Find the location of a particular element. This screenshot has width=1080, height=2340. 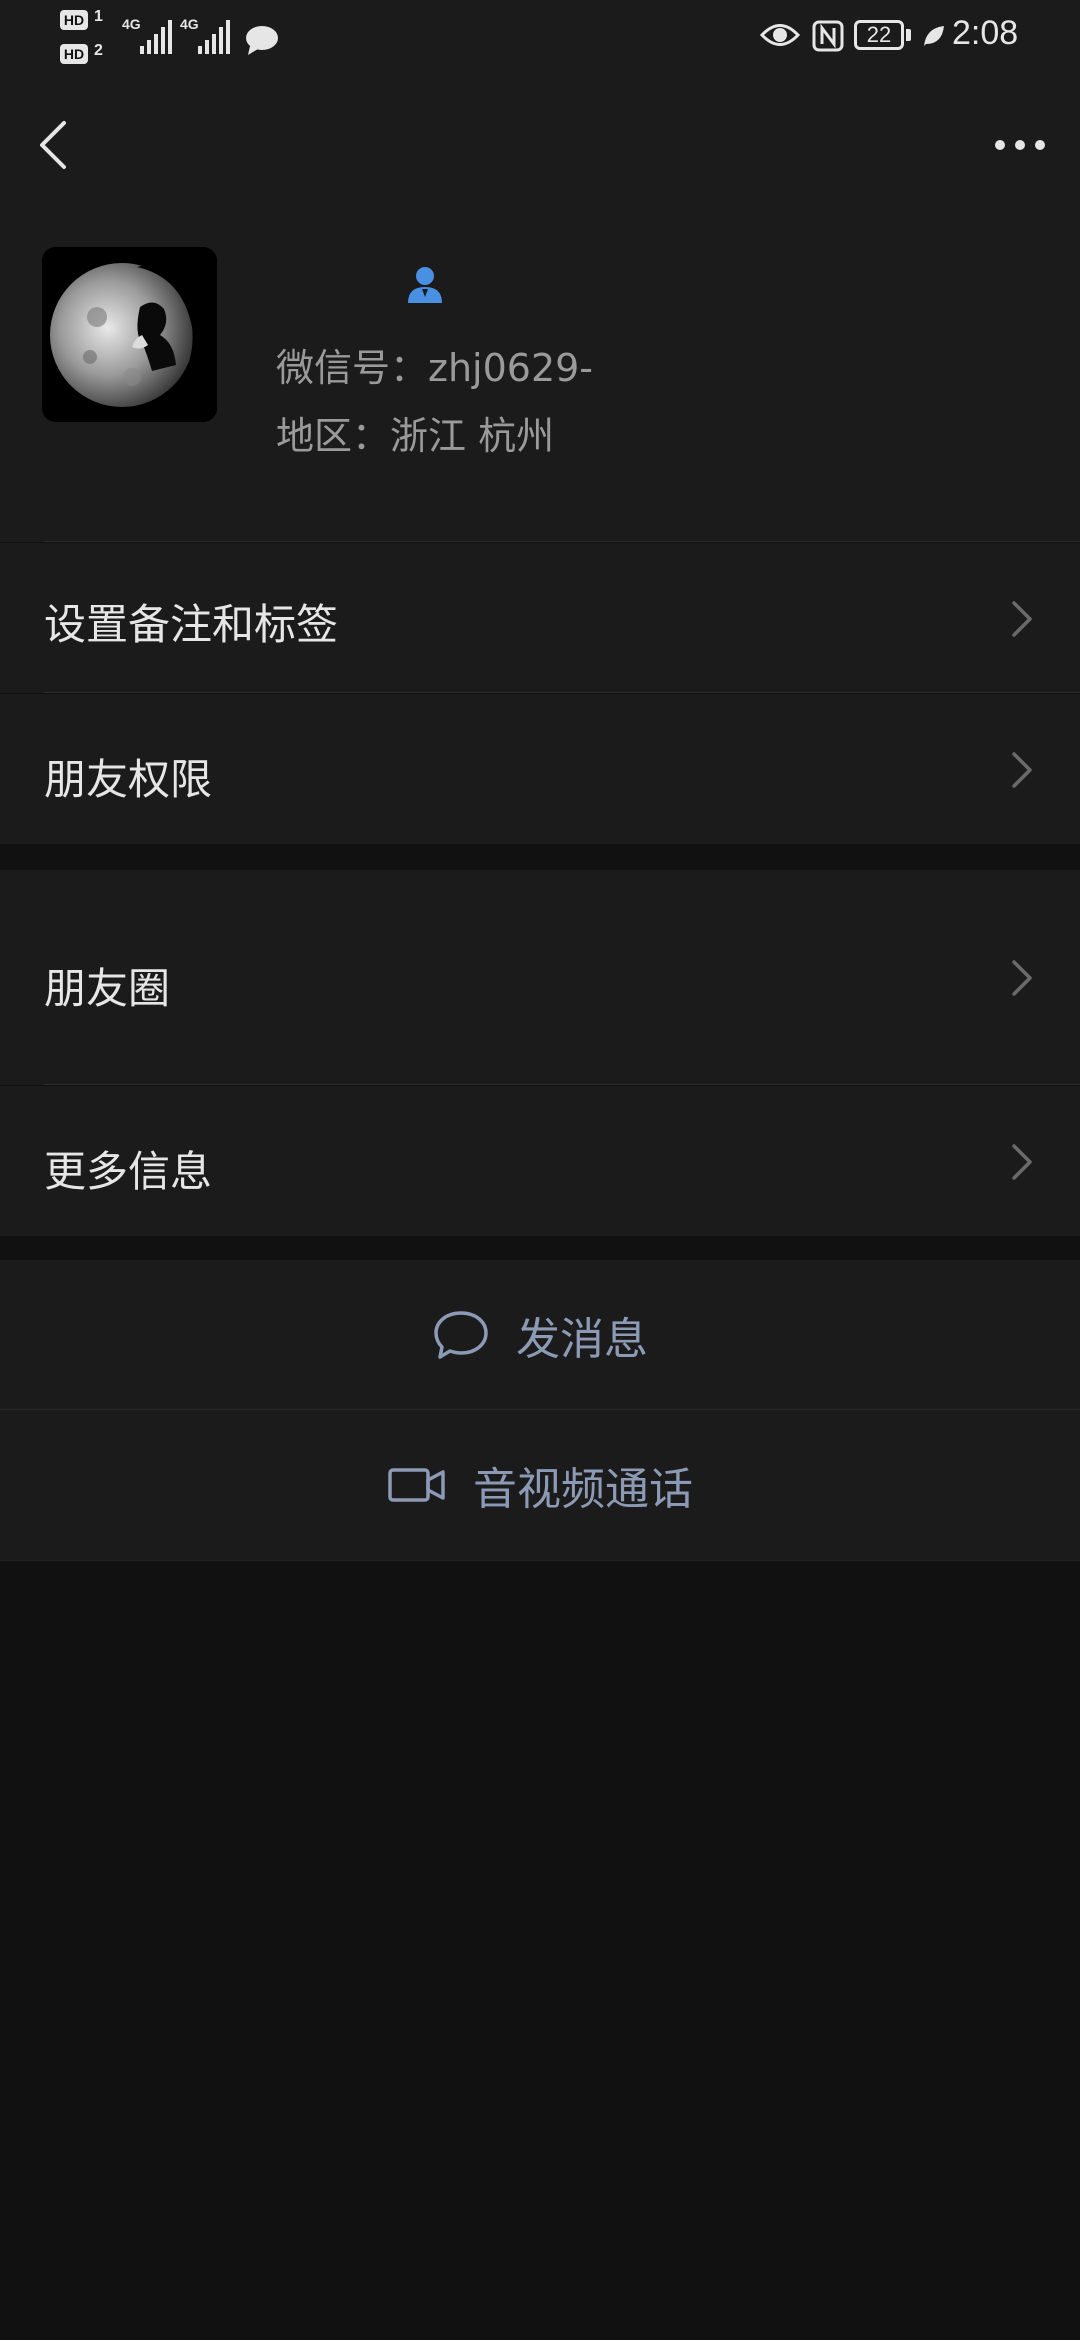

eye-icon is located at coordinates (780, 35).